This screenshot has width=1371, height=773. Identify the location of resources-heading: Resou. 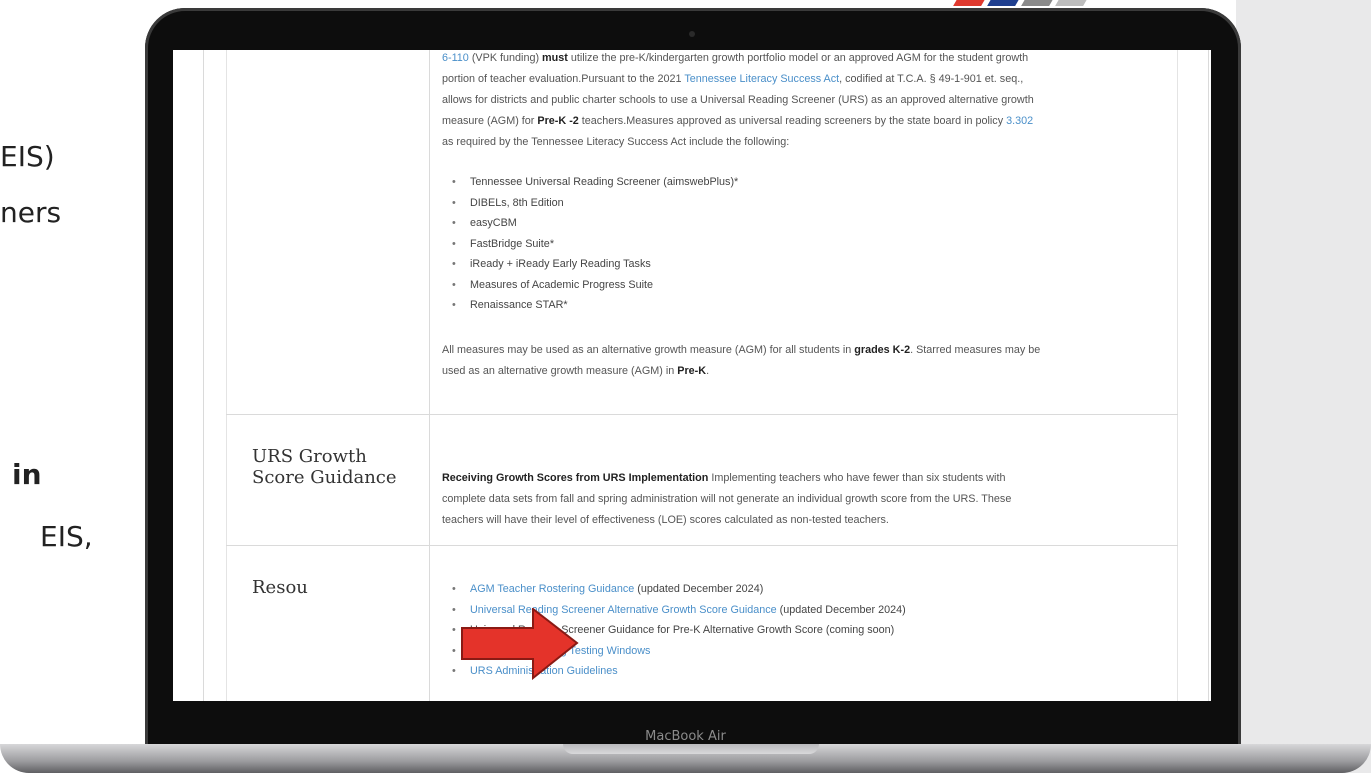
(280, 587).